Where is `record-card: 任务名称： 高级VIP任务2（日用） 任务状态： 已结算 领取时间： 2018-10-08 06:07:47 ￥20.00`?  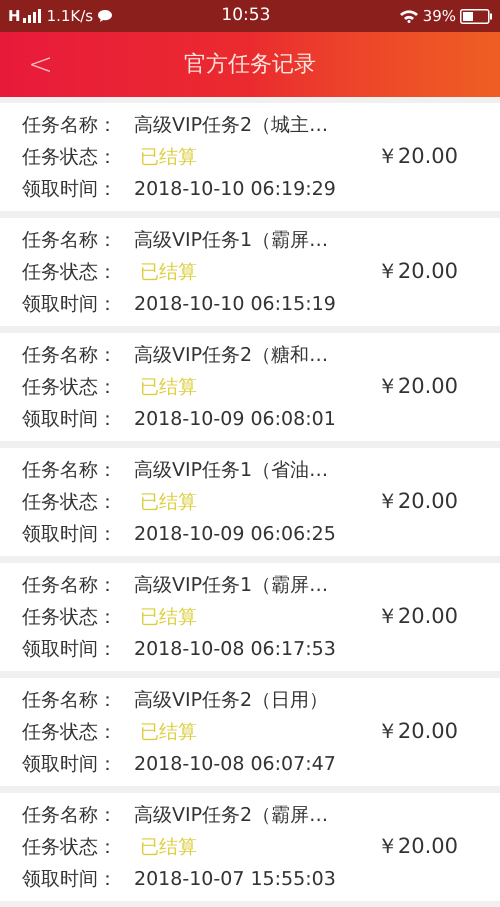 record-card: 任务名称： 高级VIP任务2（日用） 任务状态： 已结算 领取时间： 2018-10-08 06:07:47 ￥20.00 is located at coordinates (250, 732).